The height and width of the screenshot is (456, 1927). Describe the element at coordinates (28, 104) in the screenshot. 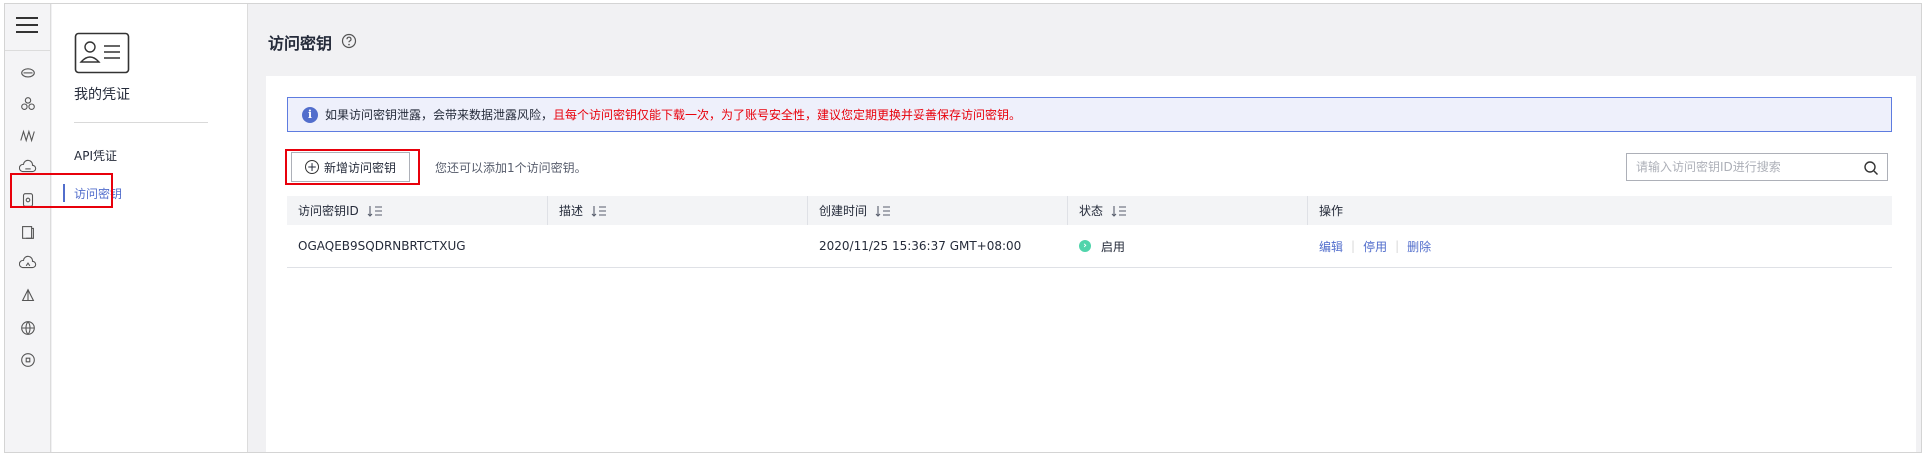

I see `cluster-icon` at that location.